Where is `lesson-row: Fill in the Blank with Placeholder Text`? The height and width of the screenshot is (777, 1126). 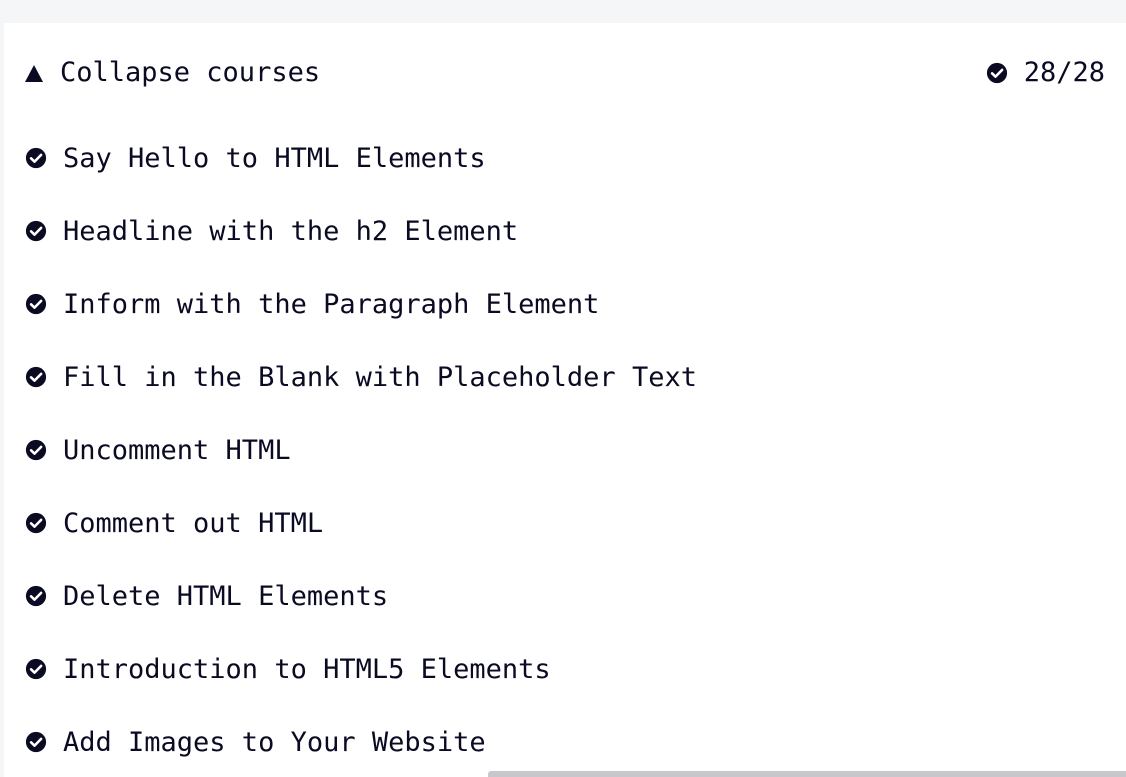 lesson-row: Fill in the Blank with Placeholder Text is located at coordinates (361, 377).